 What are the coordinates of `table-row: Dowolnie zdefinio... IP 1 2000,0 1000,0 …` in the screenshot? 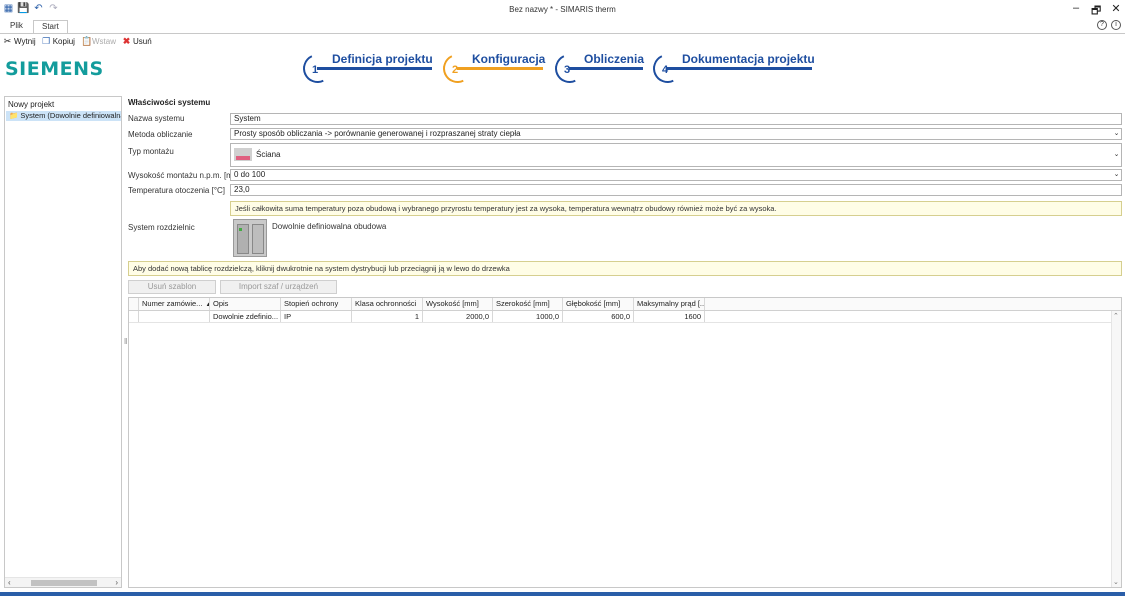 It's located at (625, 317).